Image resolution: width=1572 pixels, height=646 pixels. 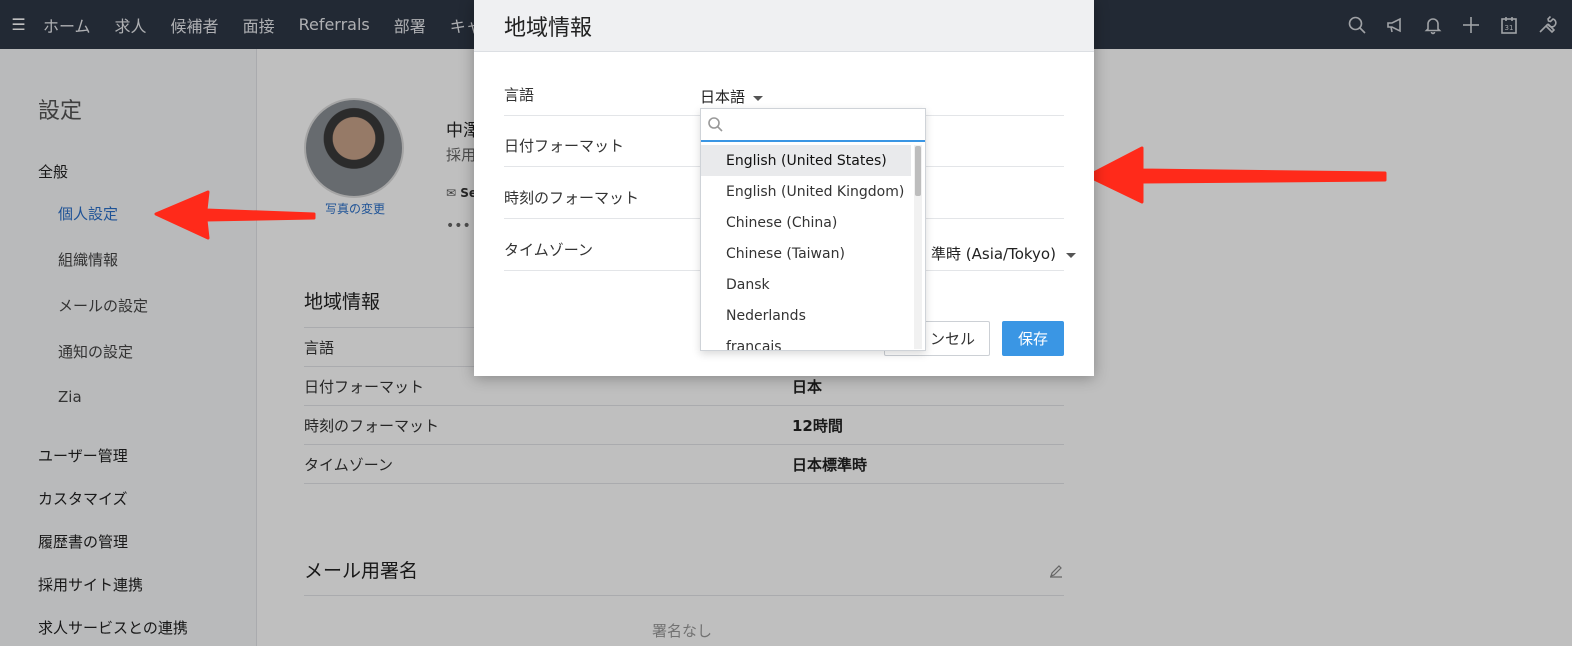 I want to click on language-select-value: 日本語, so click(x=723, y=97).